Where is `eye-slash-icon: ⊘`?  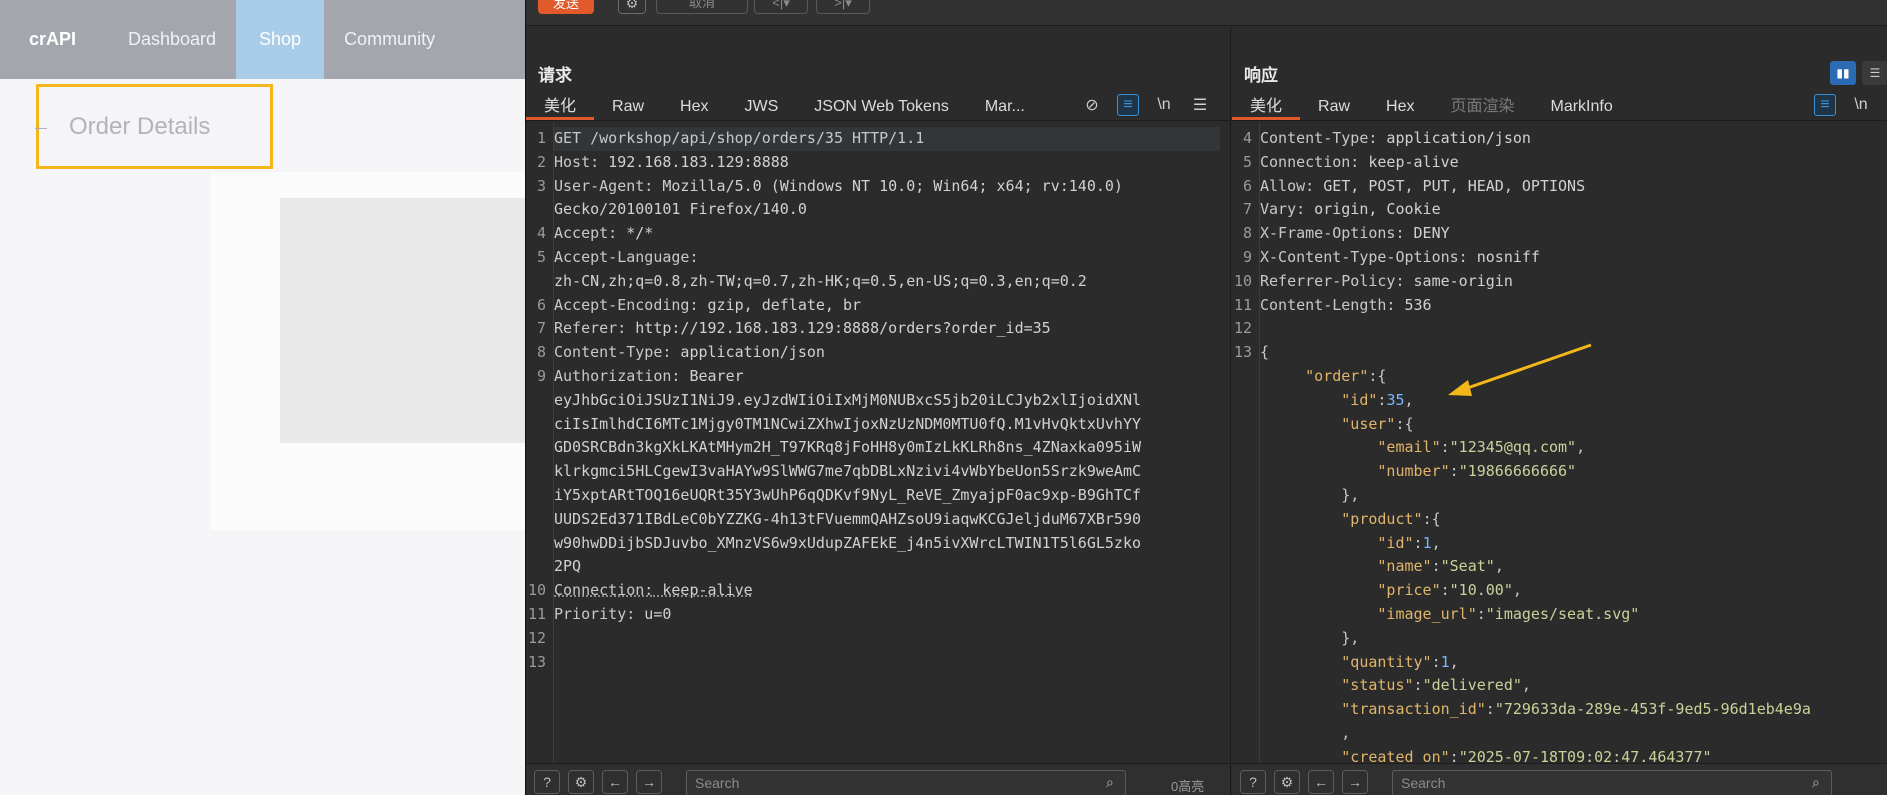 eye-slash-icon: ⊘ is located at coordinates (1092, 105).